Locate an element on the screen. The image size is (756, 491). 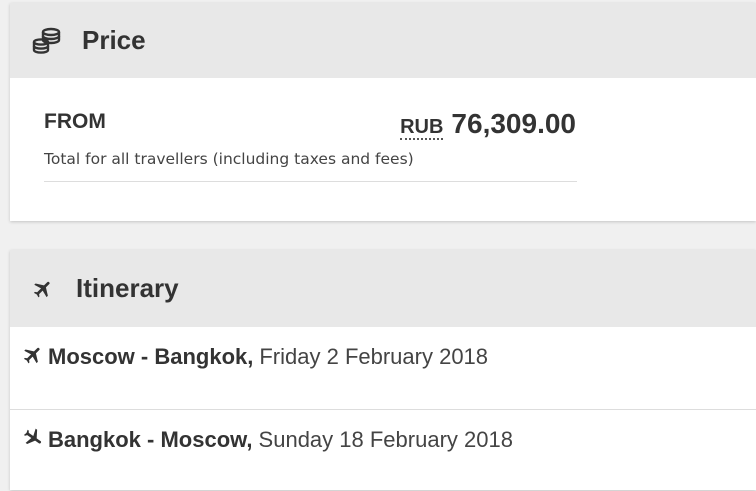
flight-date: Friday 2 February 2018 is located at coordinates (374, 356).